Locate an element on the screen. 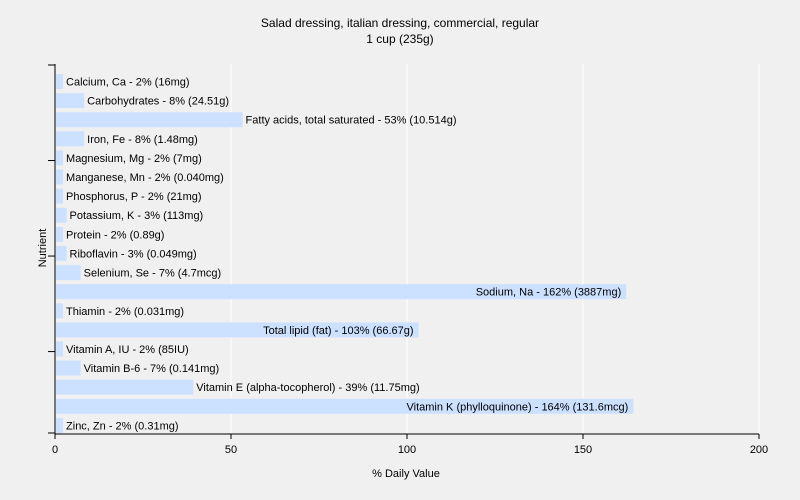  bar-label: Magnesium, Mg - 2% (7mg) is located at coordinates (134, 159).